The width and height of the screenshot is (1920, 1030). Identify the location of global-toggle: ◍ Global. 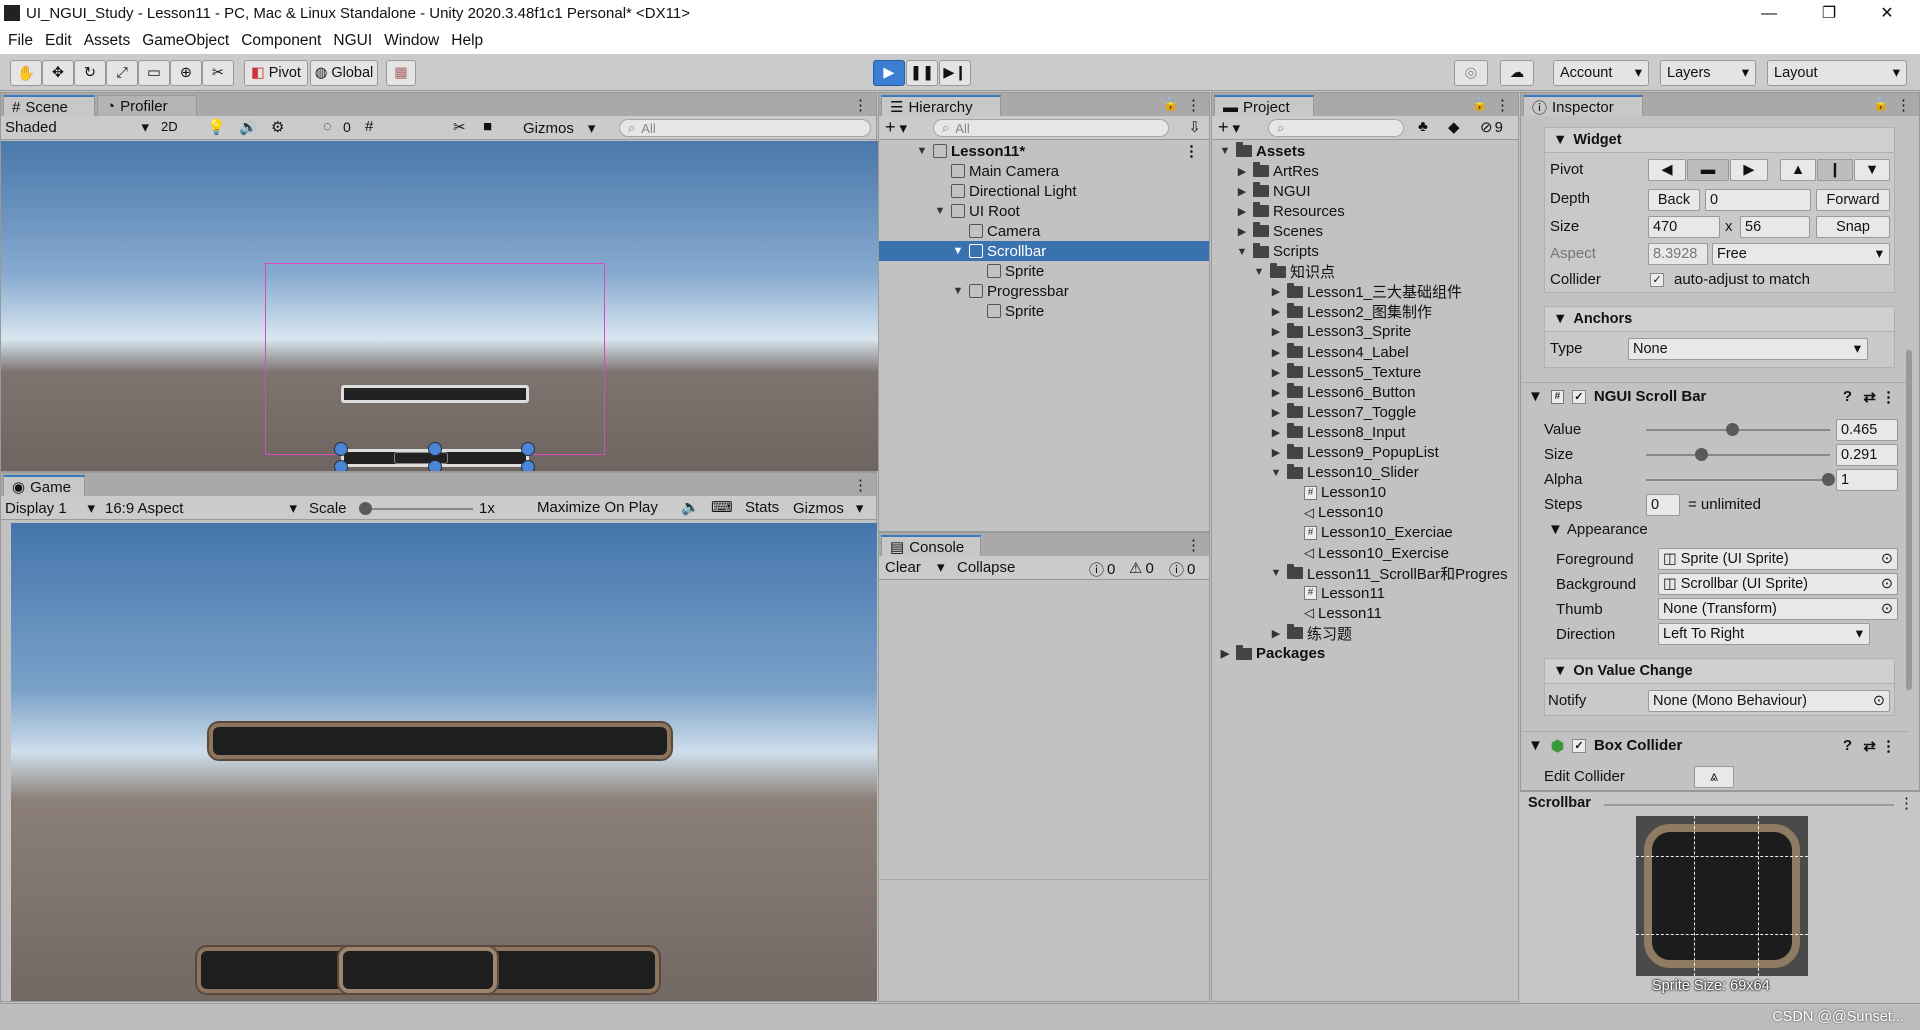
(344, 73).